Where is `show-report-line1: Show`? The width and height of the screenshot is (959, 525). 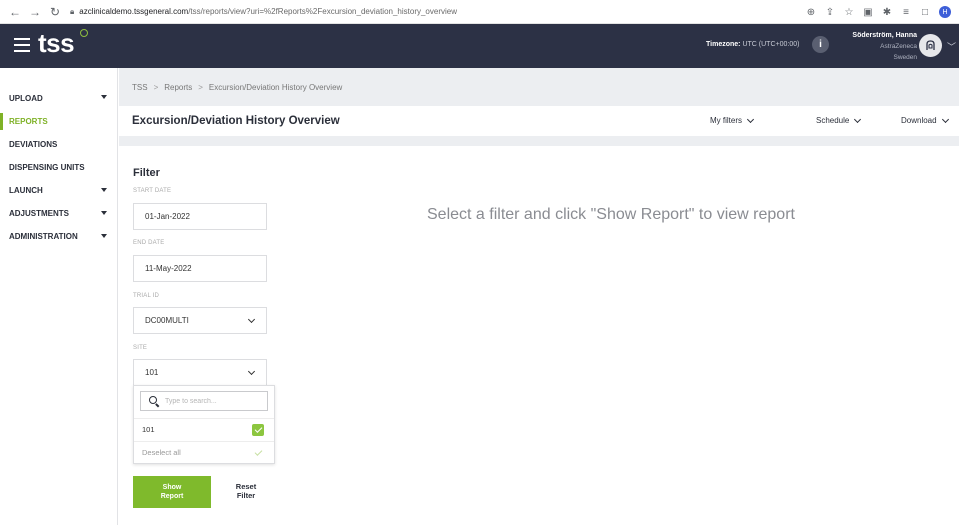
show-report-line1: Show is located at coordinates (172, 487).